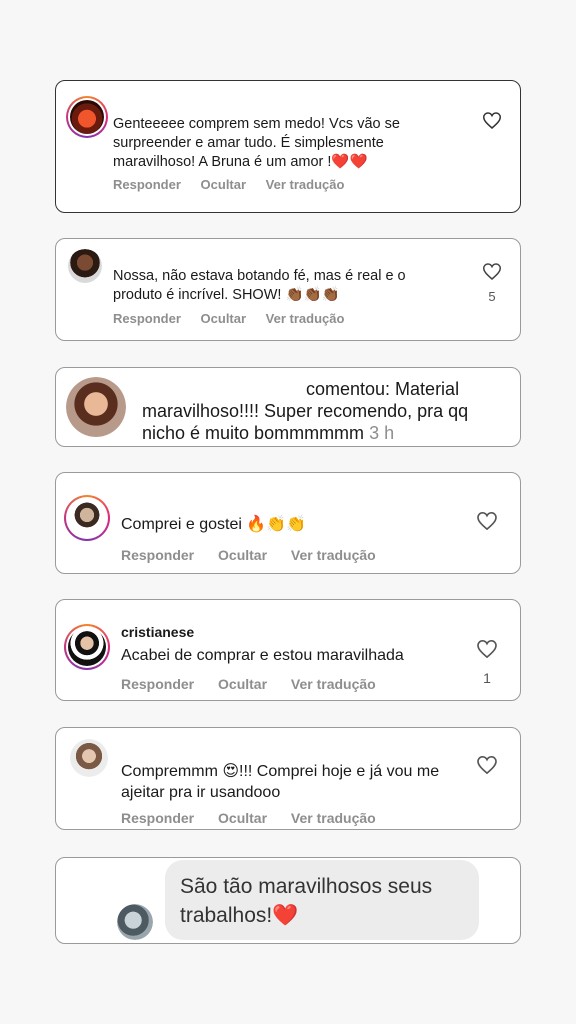 The image size is (576, 1024). Describe the element at coordinates (306, 901) in the screenshot. I see `comment-text: São tão maravilhosos seus trabalhos!❤️` at that location.